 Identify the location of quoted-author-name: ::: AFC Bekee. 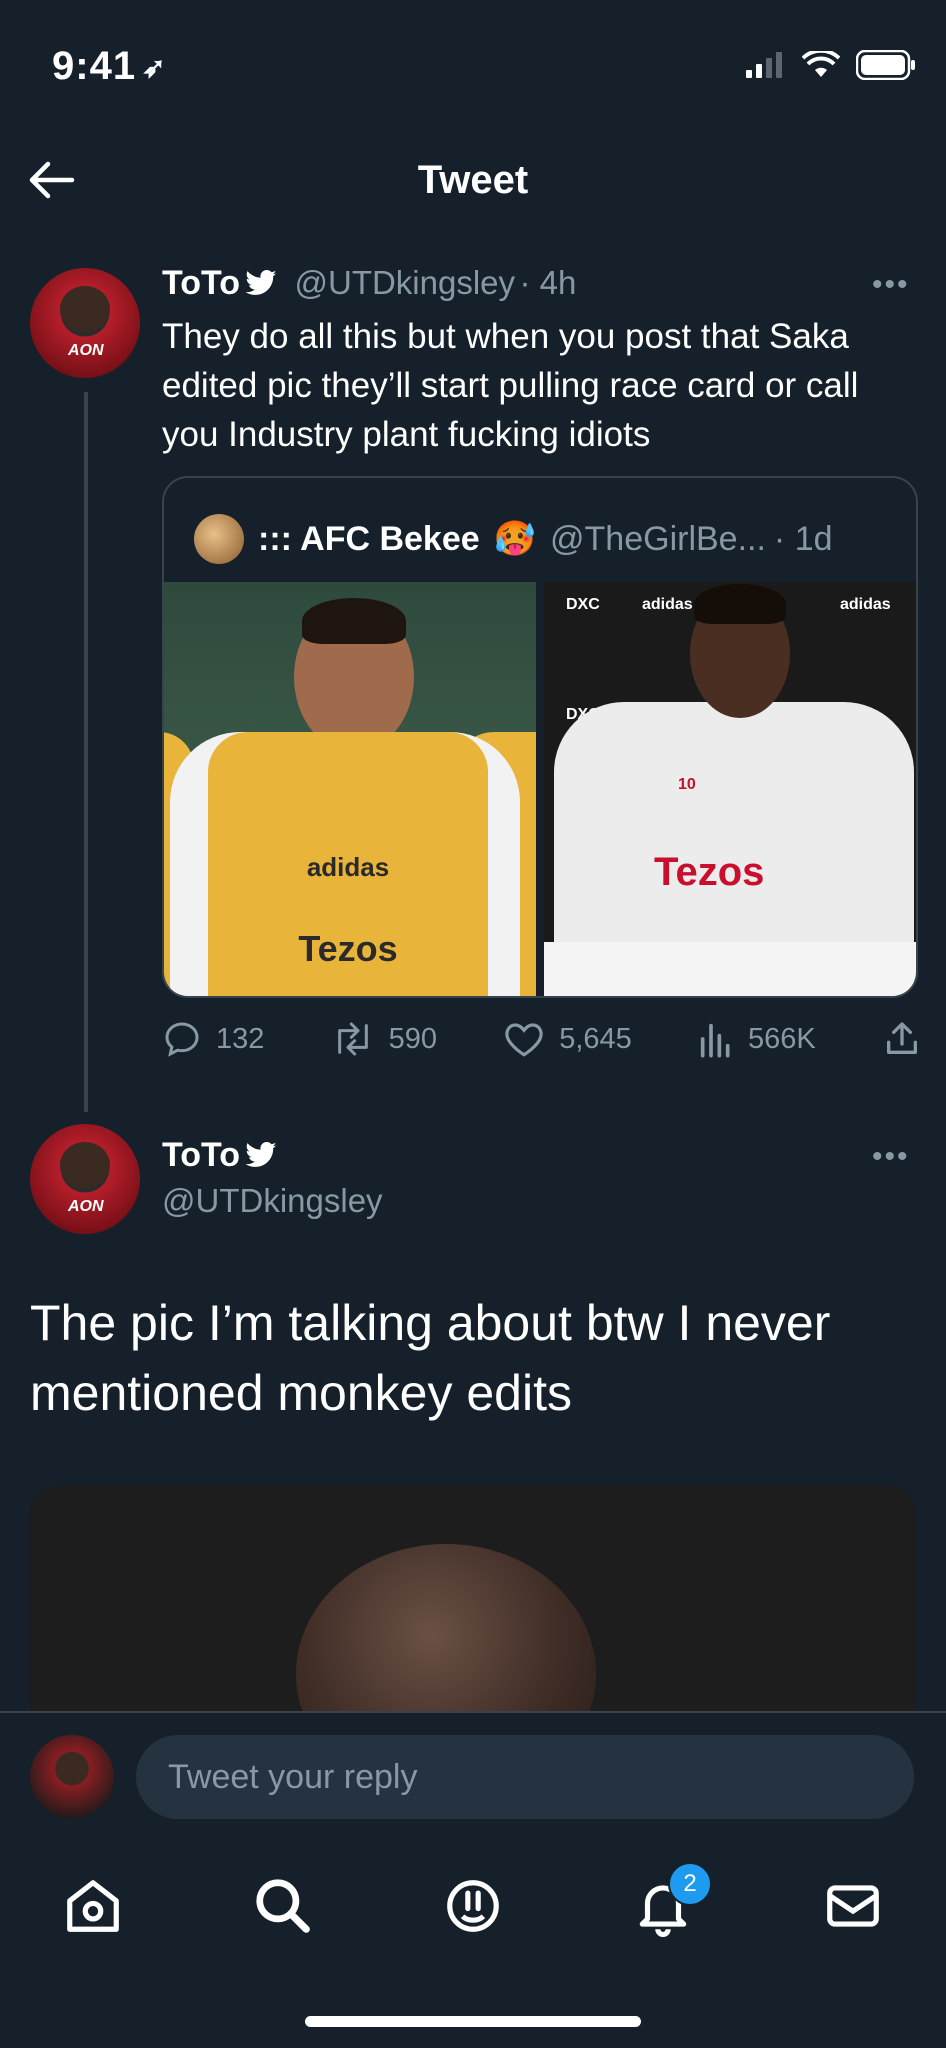
(369, 538).